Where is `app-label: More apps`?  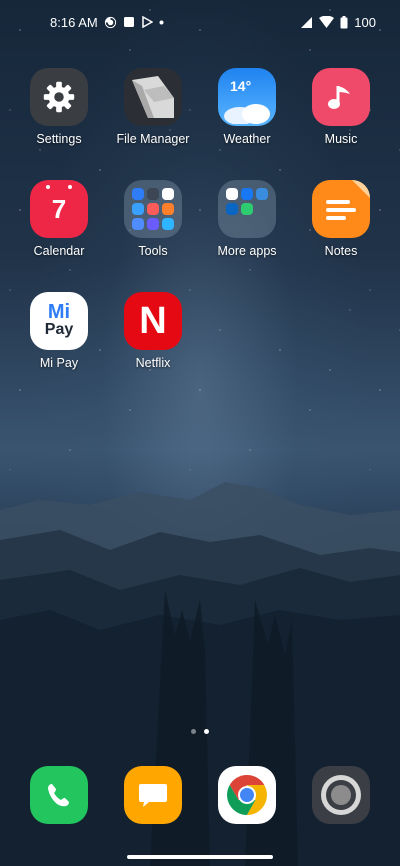 app-label: More apps is located at coordinates (247, 251).